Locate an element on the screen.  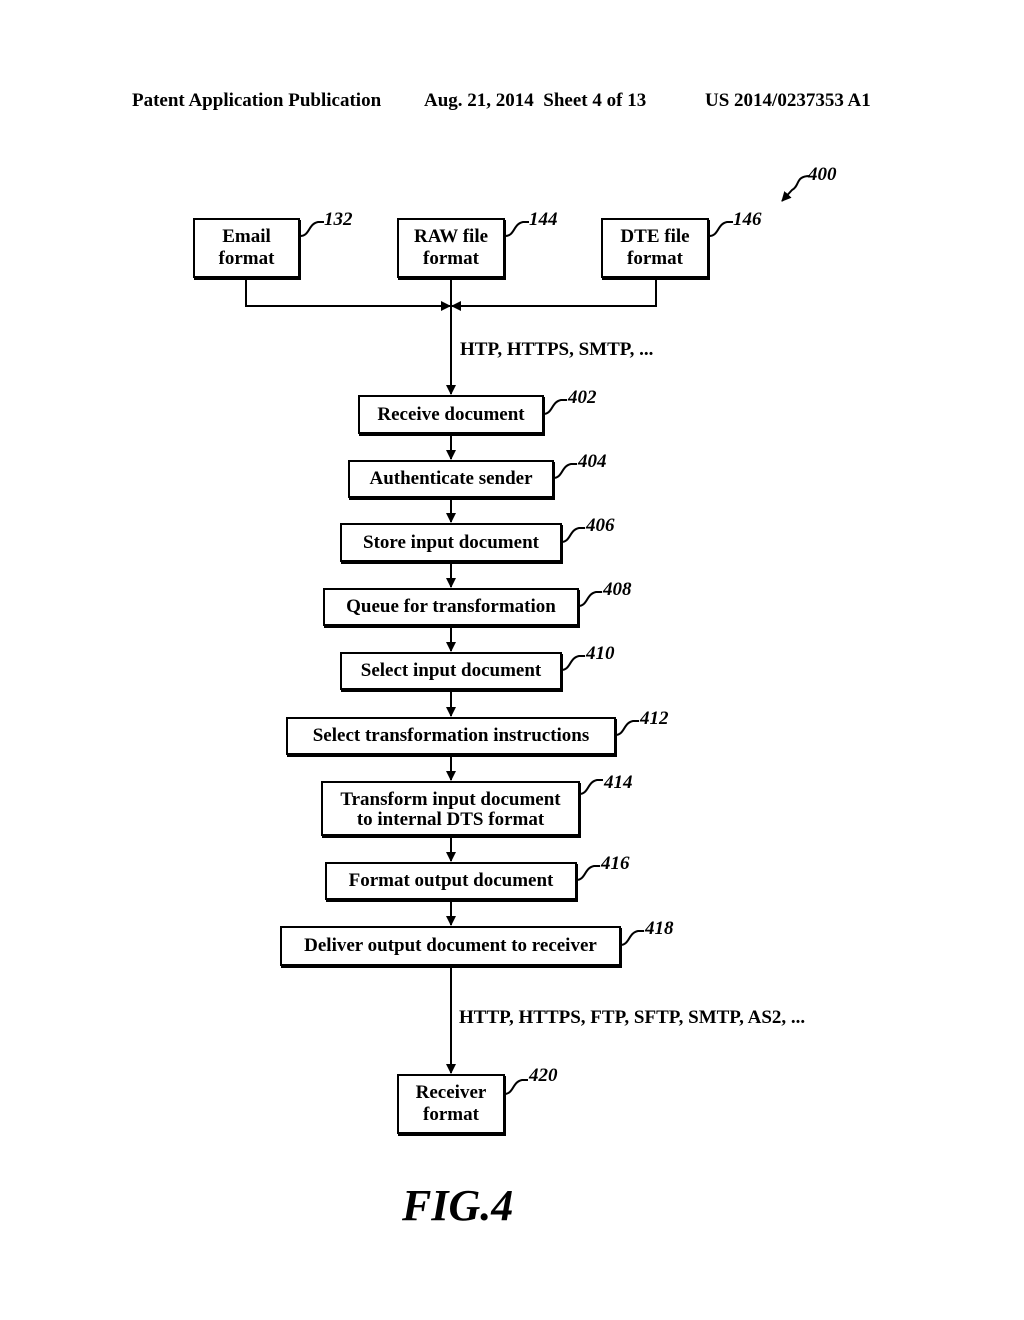
receiver-box: Receiver format is located at coordinates (451, 1104).